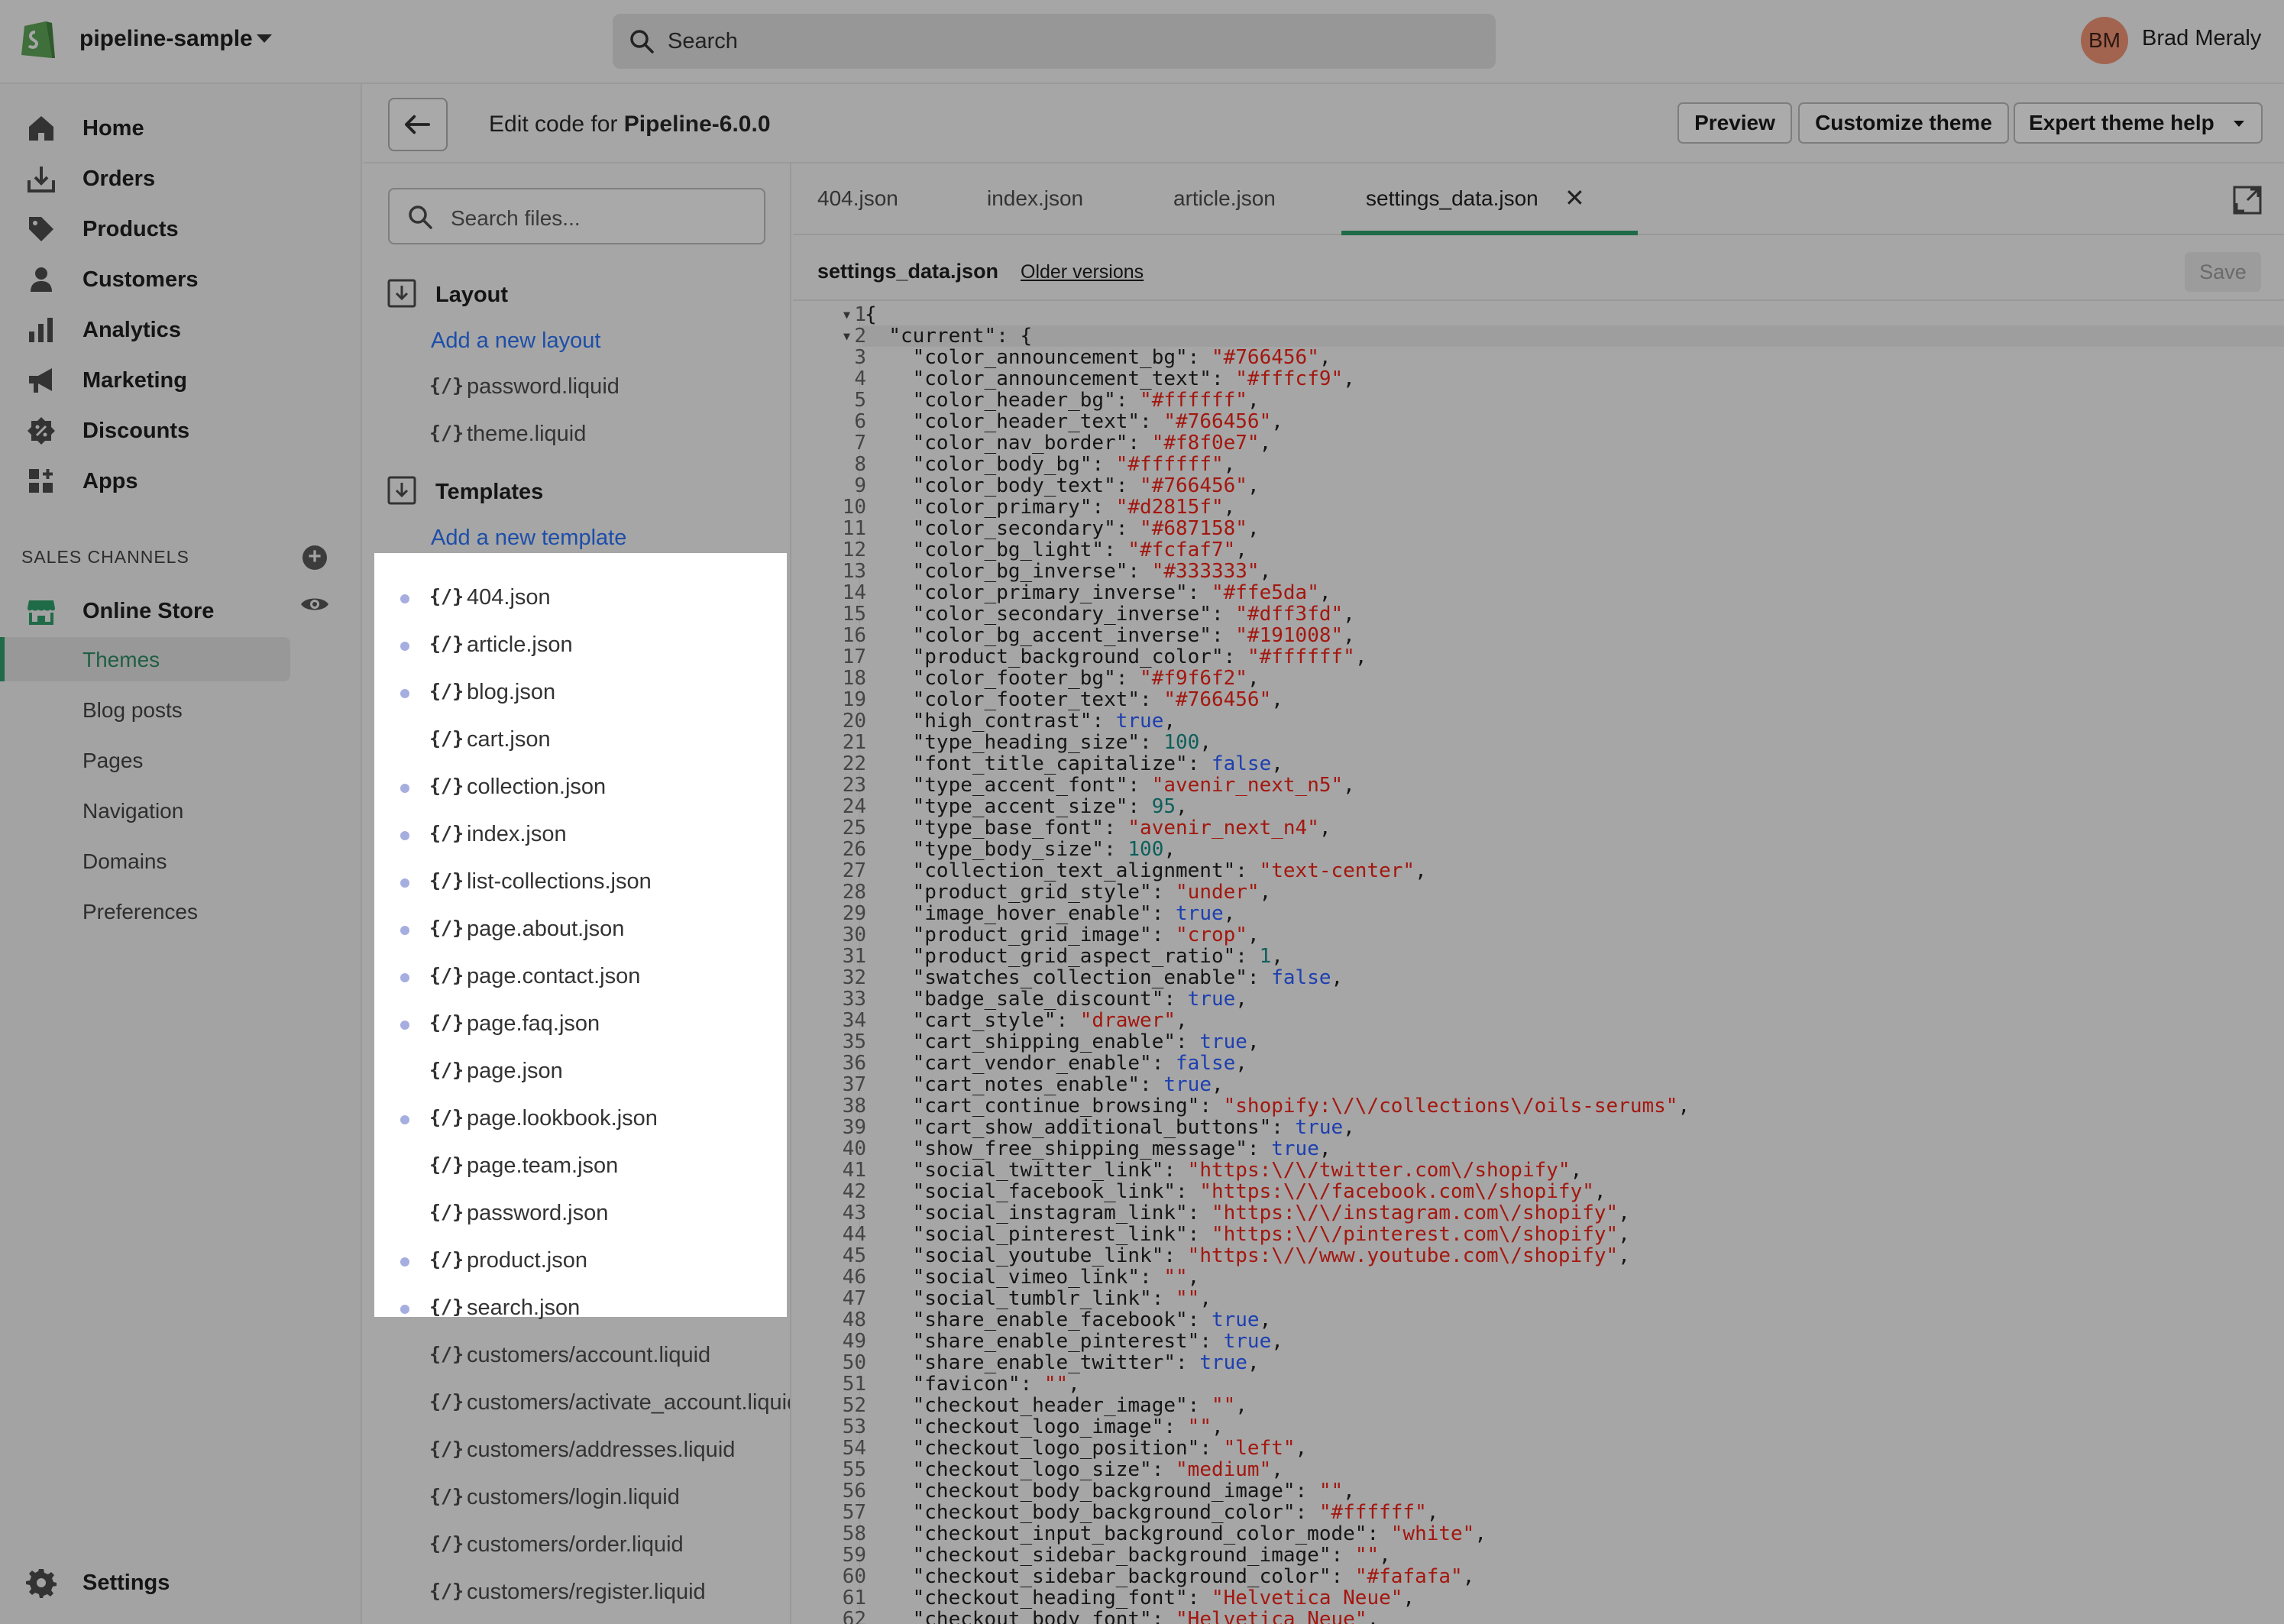  What do you see at coordinates (1538, 785) in the screenshot?
I see `code-line: 23 "type_accent_font": "avenir_next_n5",` at bounding box center [1538, 785].